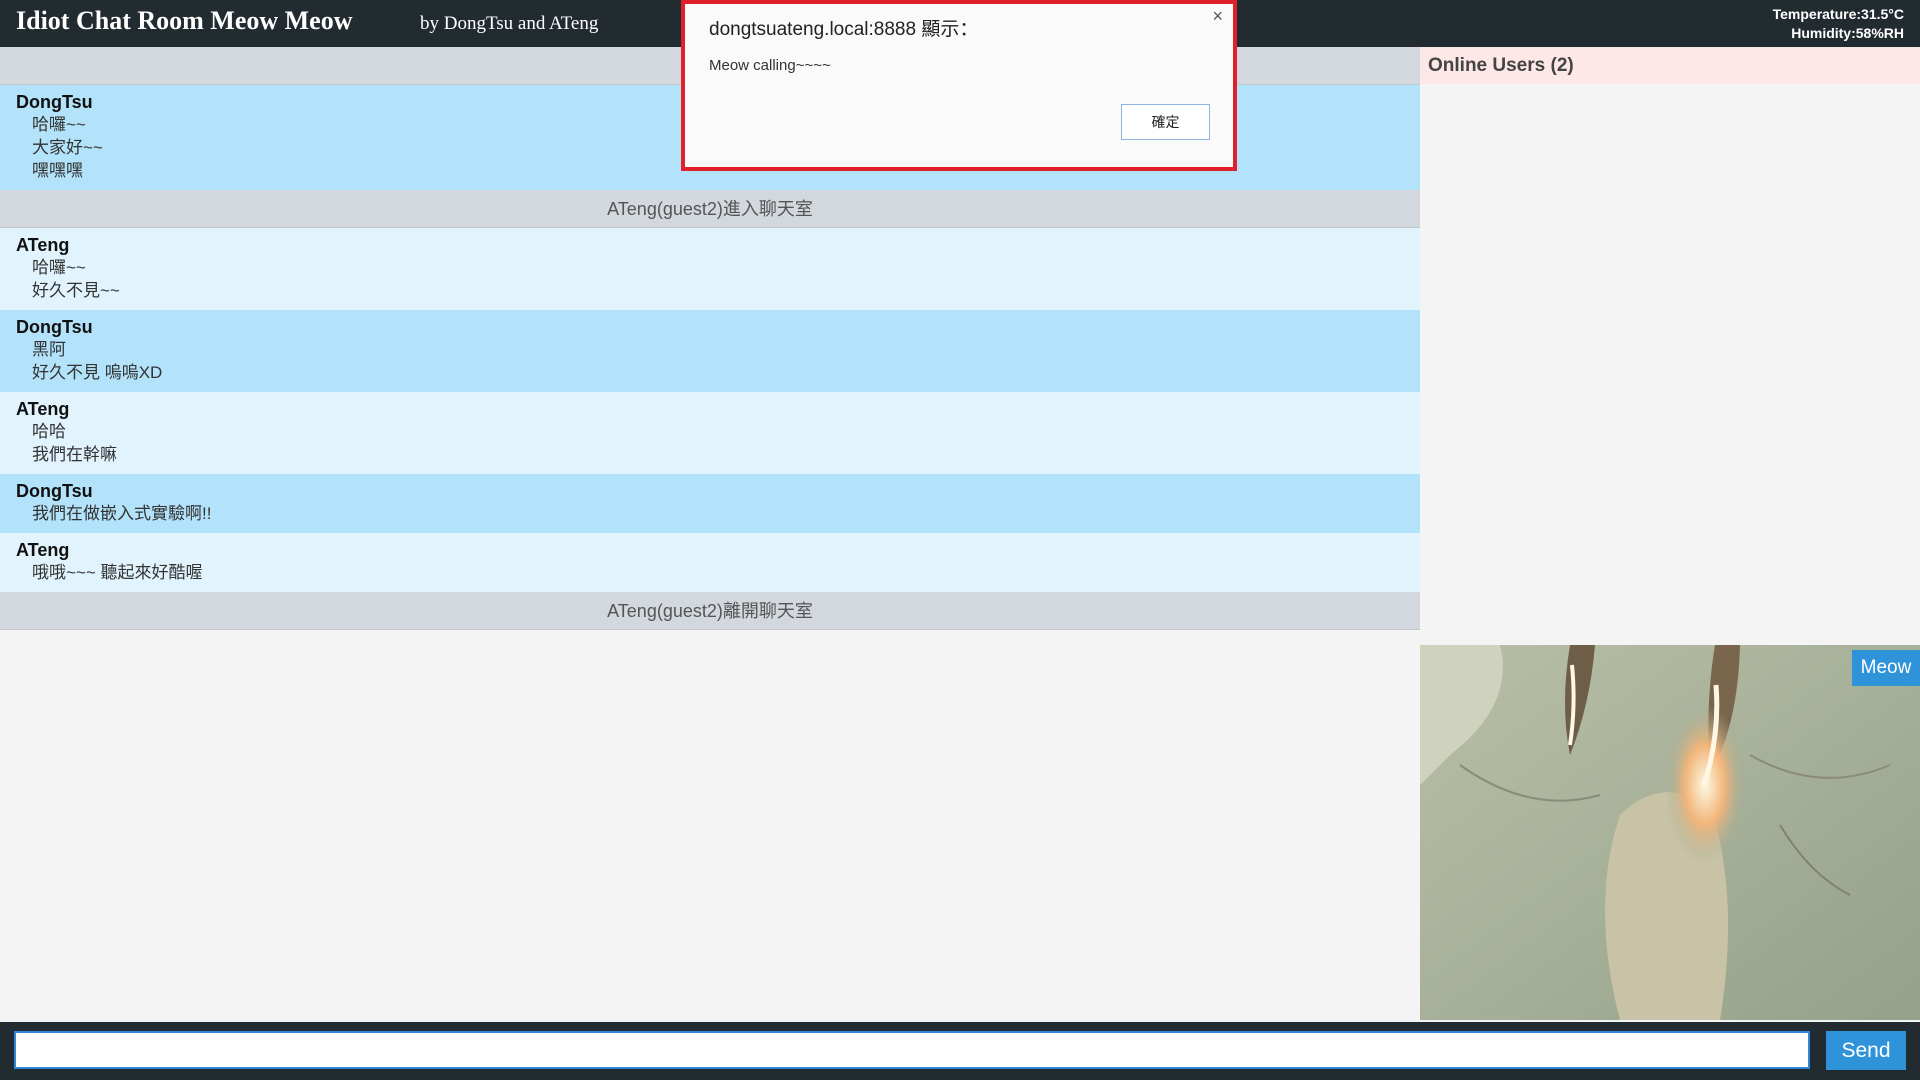 This screenshot has height=1080, width=1920. Describe the element at coordinates (770, 65) in the screenshot. I see `dialog-message: Meow calling~~~~` at that location.